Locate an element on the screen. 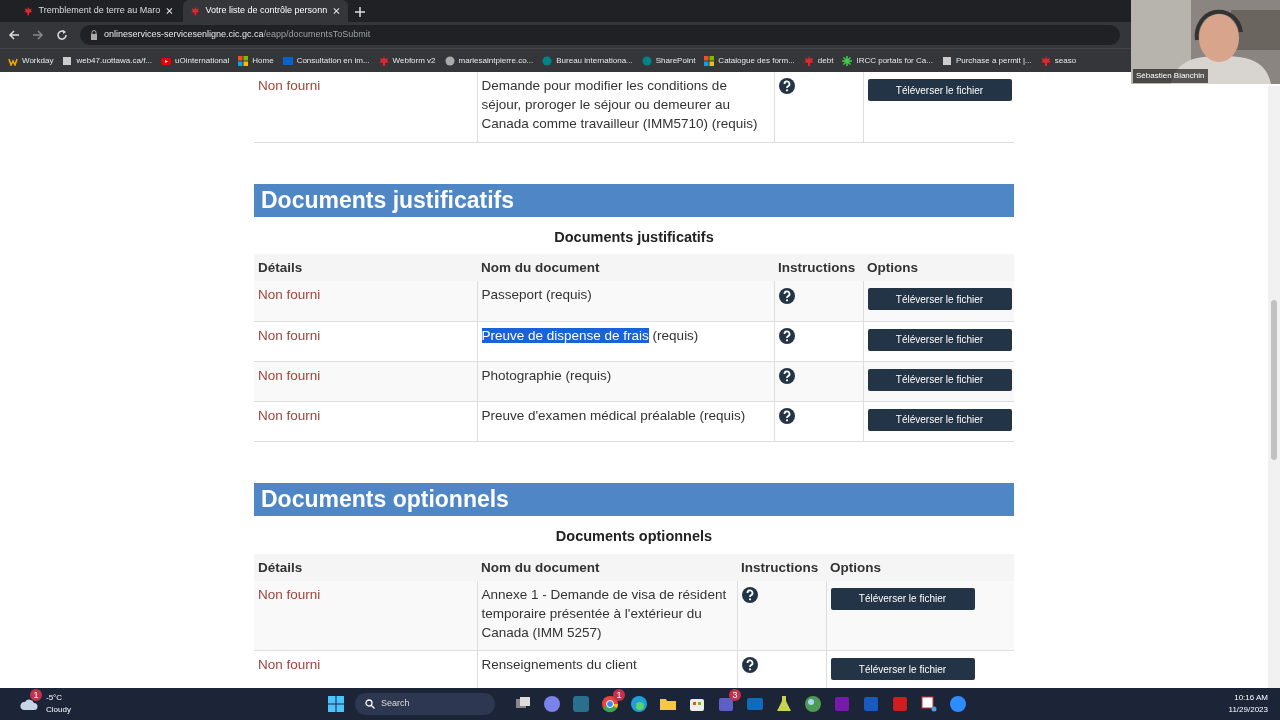 The height and width of the screenshot is (720, 1280). document-name: Renseignements du client is located at coordinates (559, 664).